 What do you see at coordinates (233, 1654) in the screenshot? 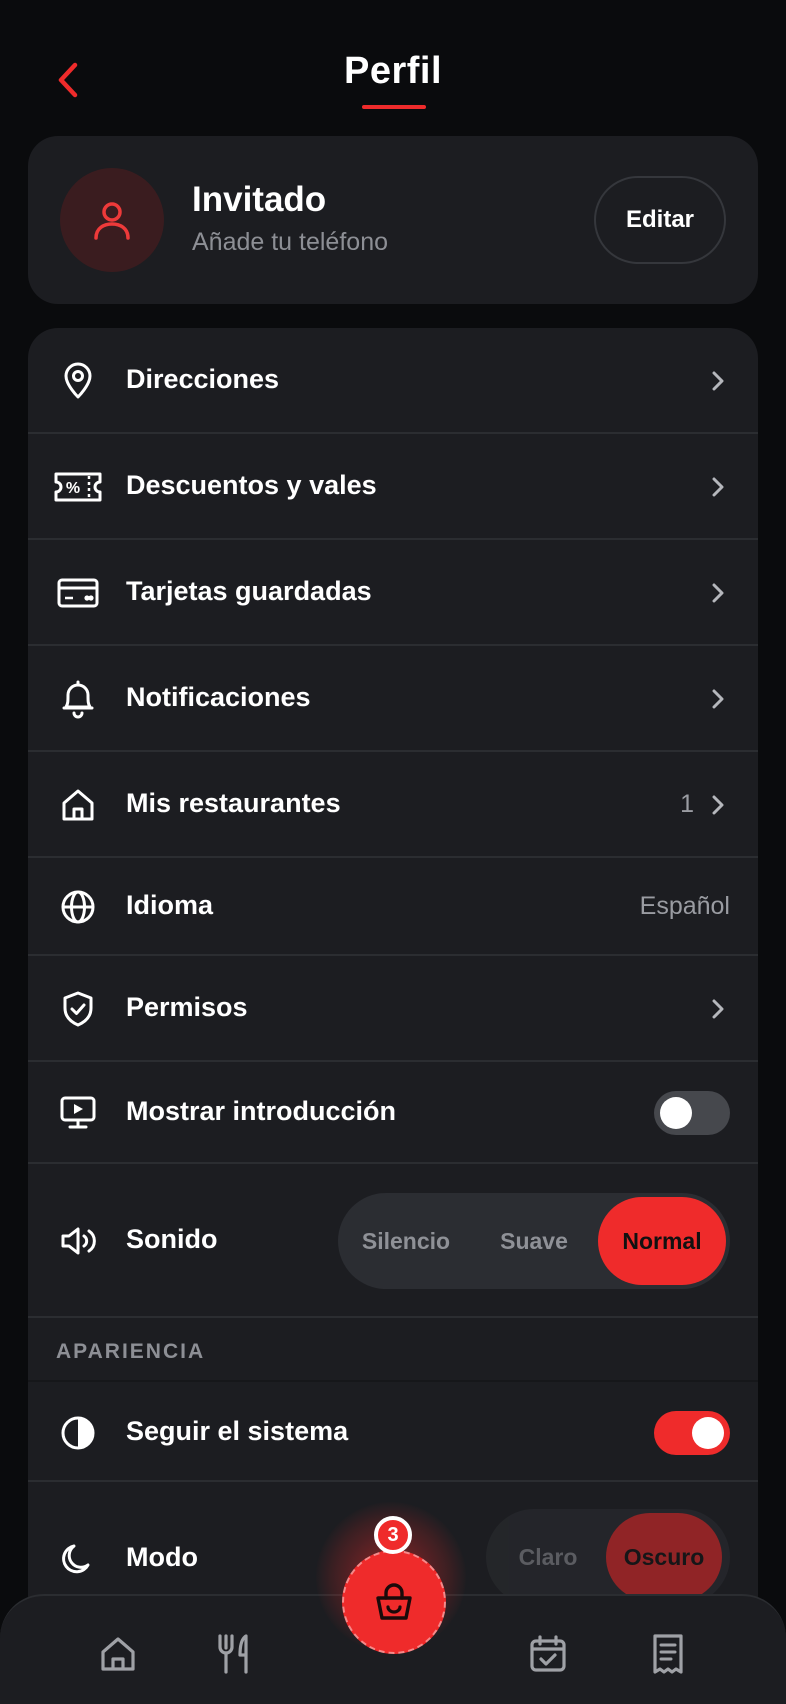
I see `utensils-icon` at bounding box center [233, 1654].